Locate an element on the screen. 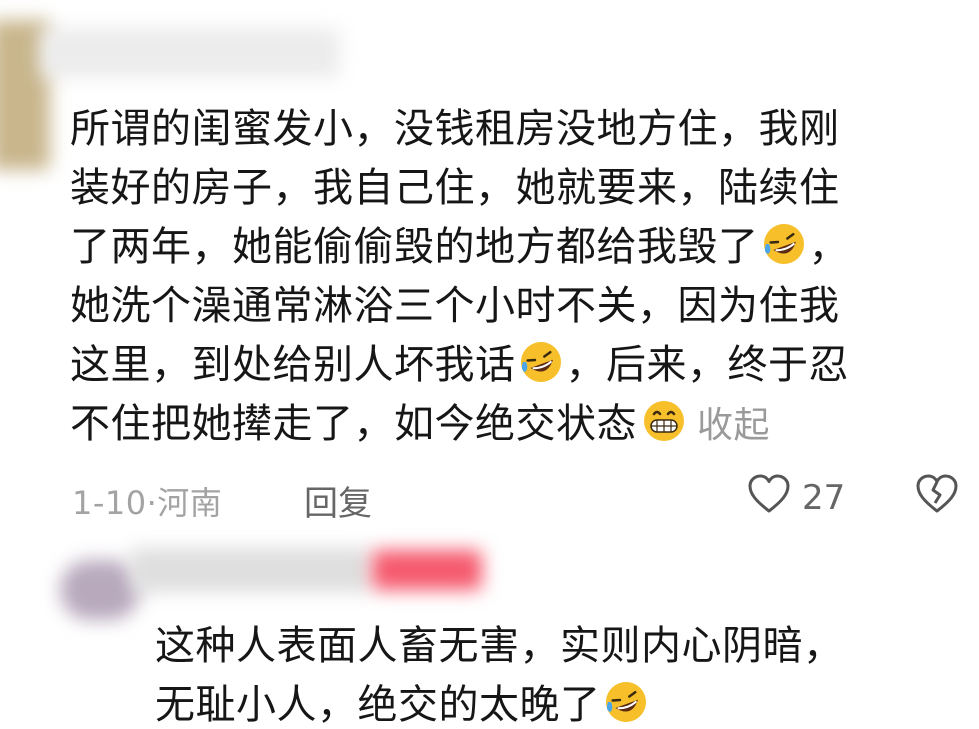 This screenshot has height=729, width=979. like-button: 27 is located at coordinates (795, 498).